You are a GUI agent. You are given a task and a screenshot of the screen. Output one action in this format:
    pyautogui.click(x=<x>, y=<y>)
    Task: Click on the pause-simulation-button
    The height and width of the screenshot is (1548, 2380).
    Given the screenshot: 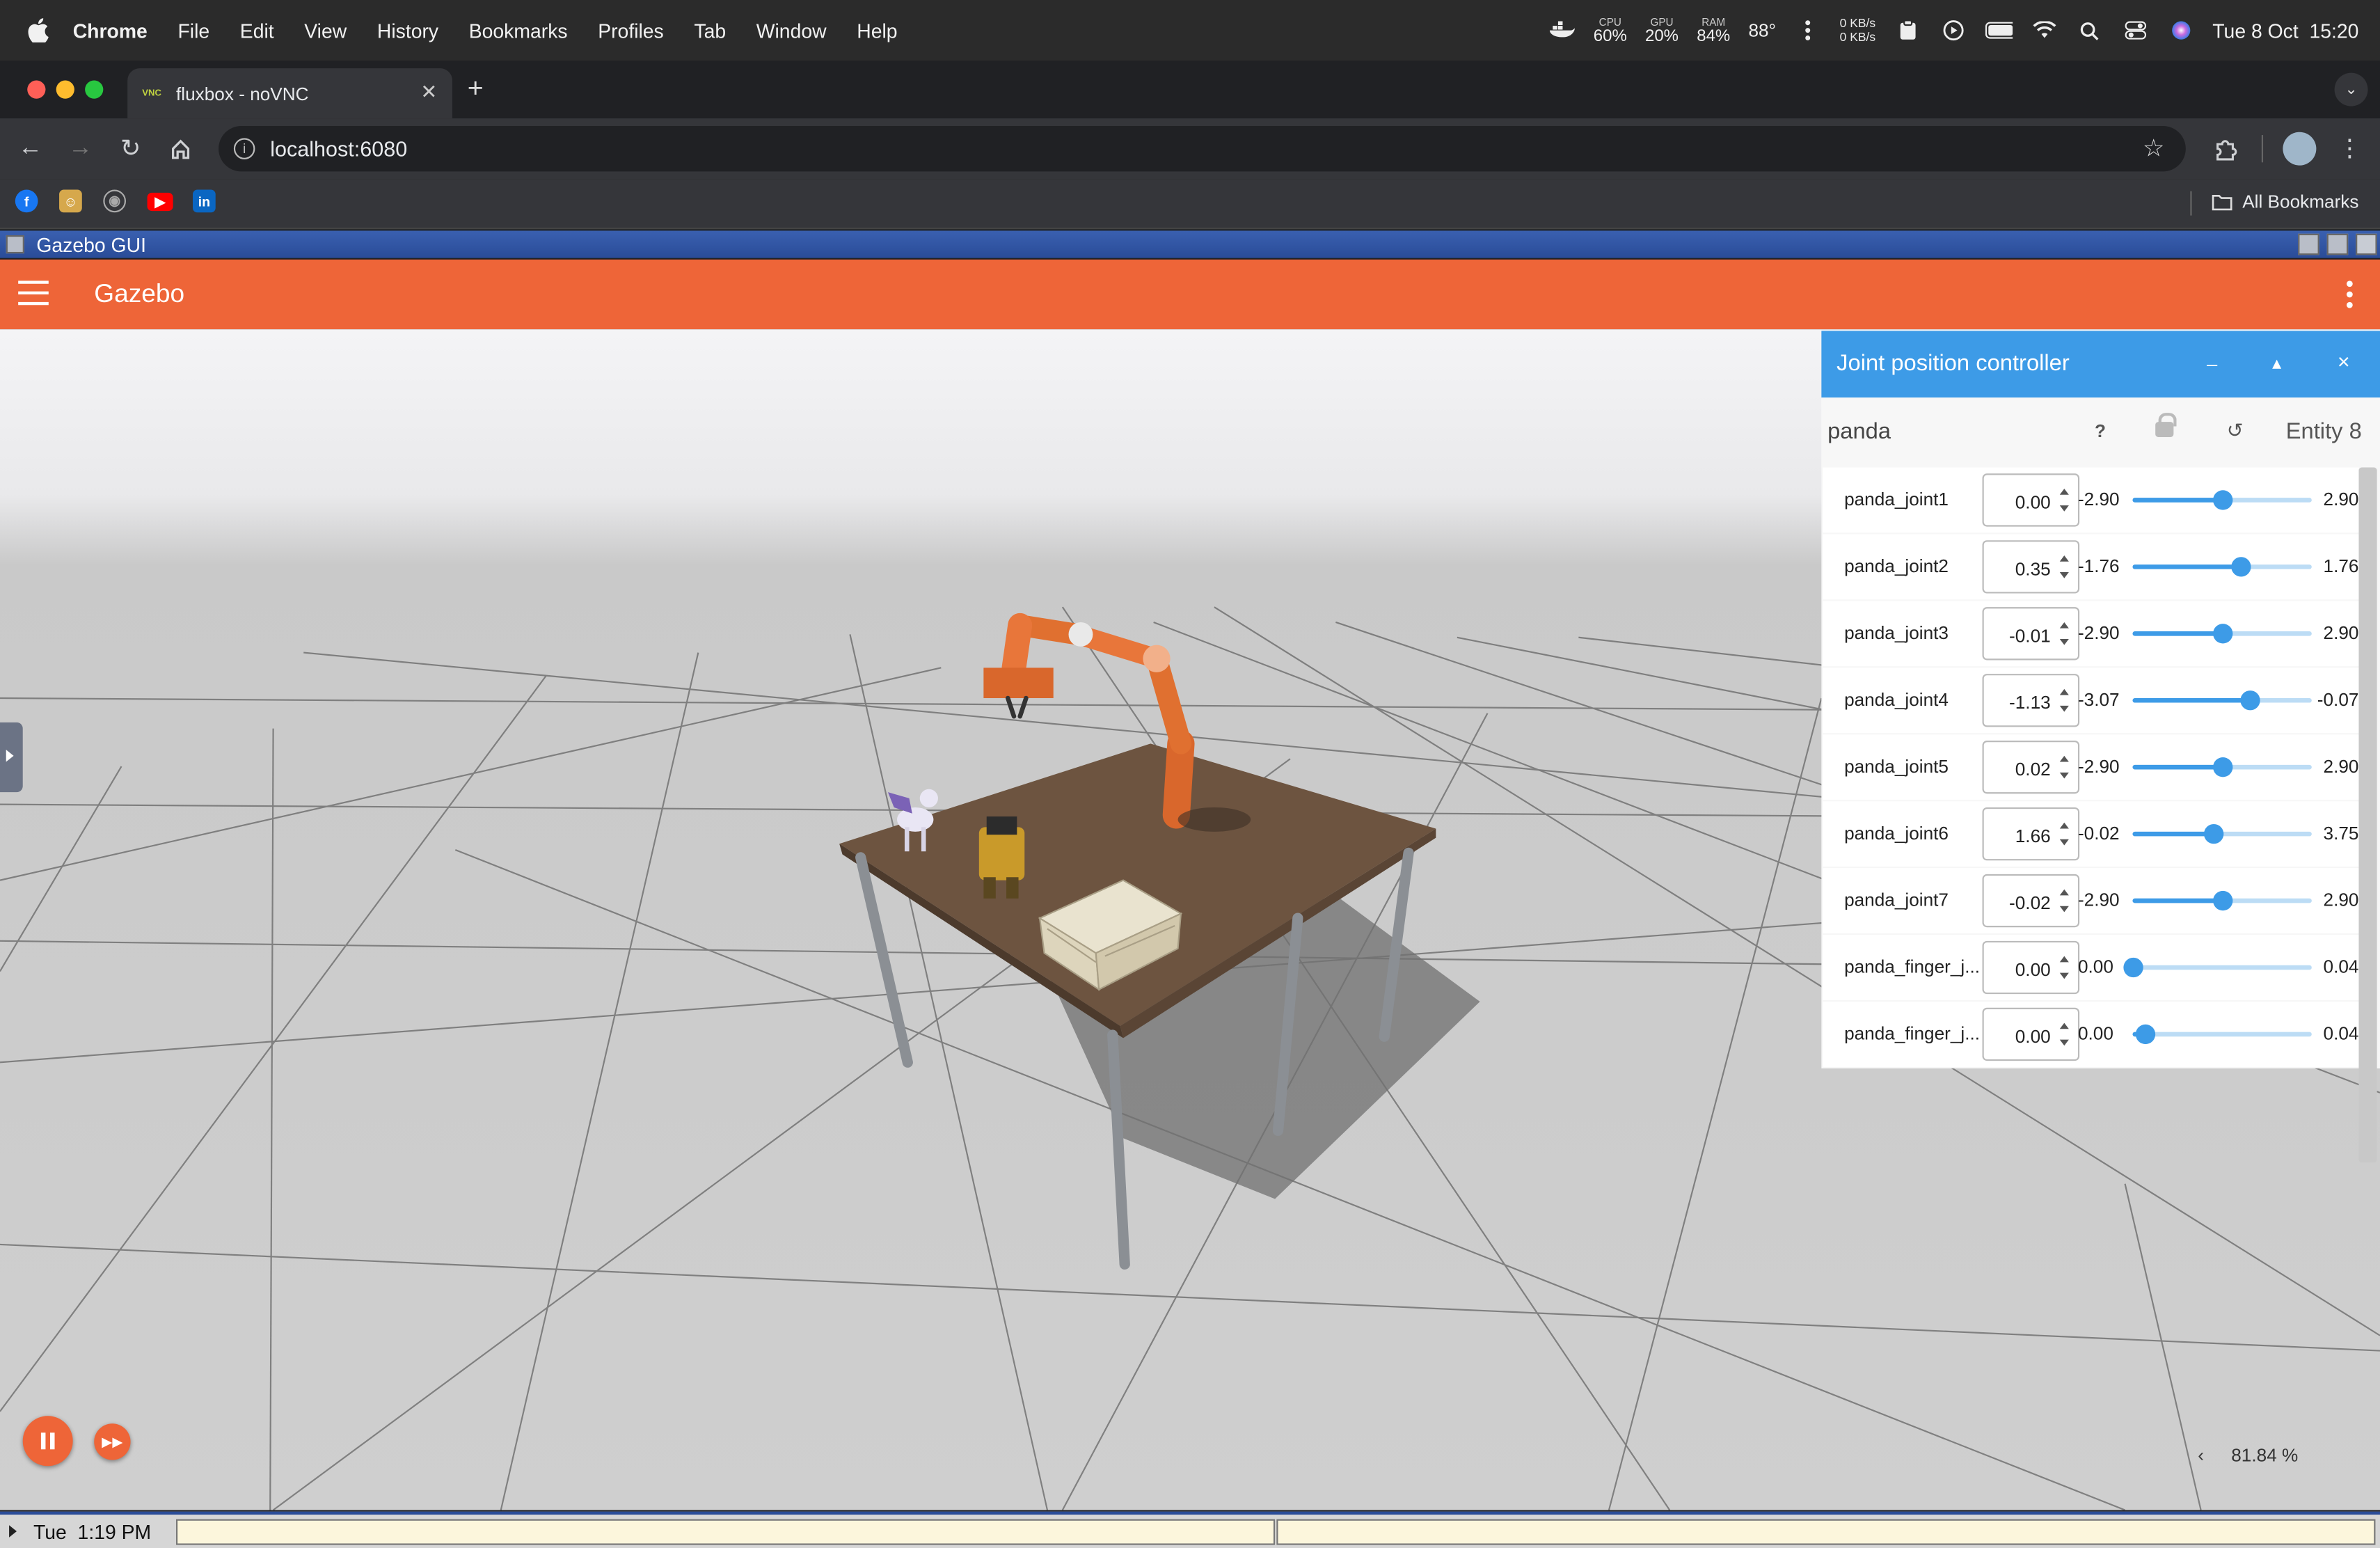 What is the action you would take?
    pyautogui.click(x=48, y=1441)
    